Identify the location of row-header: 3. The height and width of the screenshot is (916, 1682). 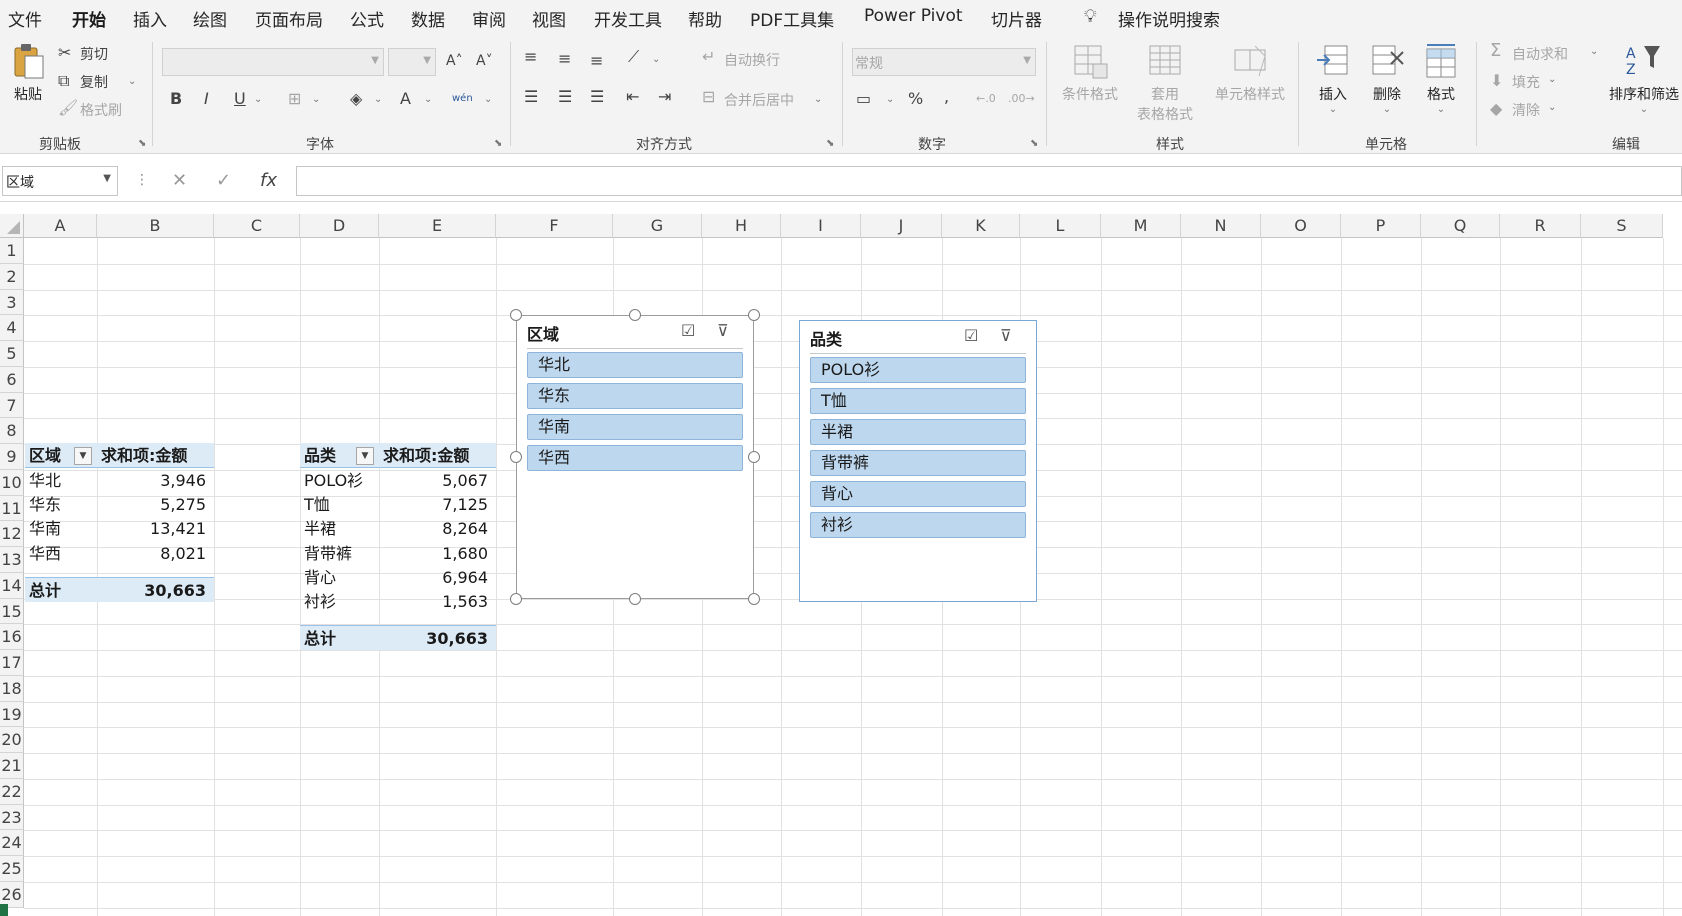
(12, 302).